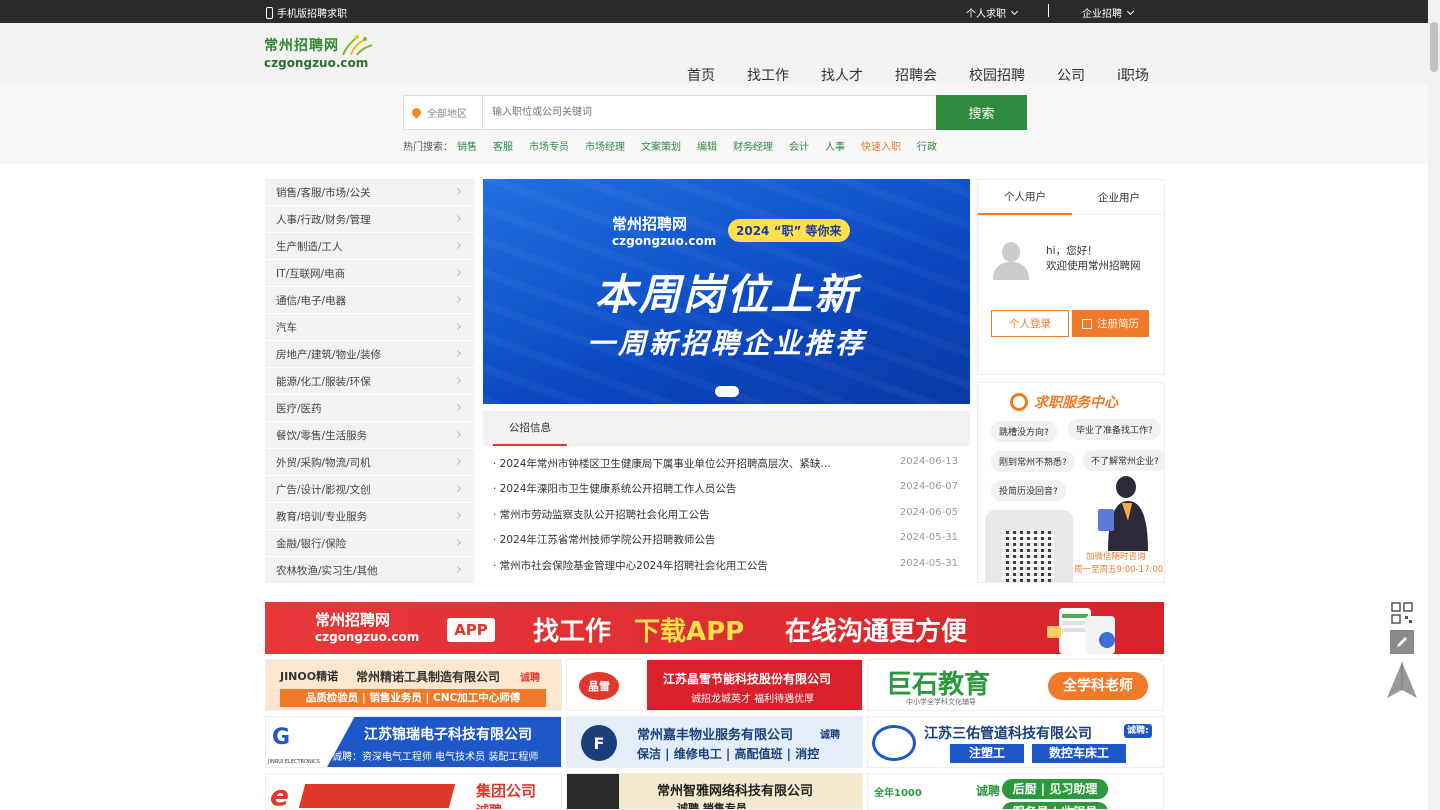 This screenshot has height=810, width=1440. I want to click on nav-job-fair: 招聘会, so click(916, 75).